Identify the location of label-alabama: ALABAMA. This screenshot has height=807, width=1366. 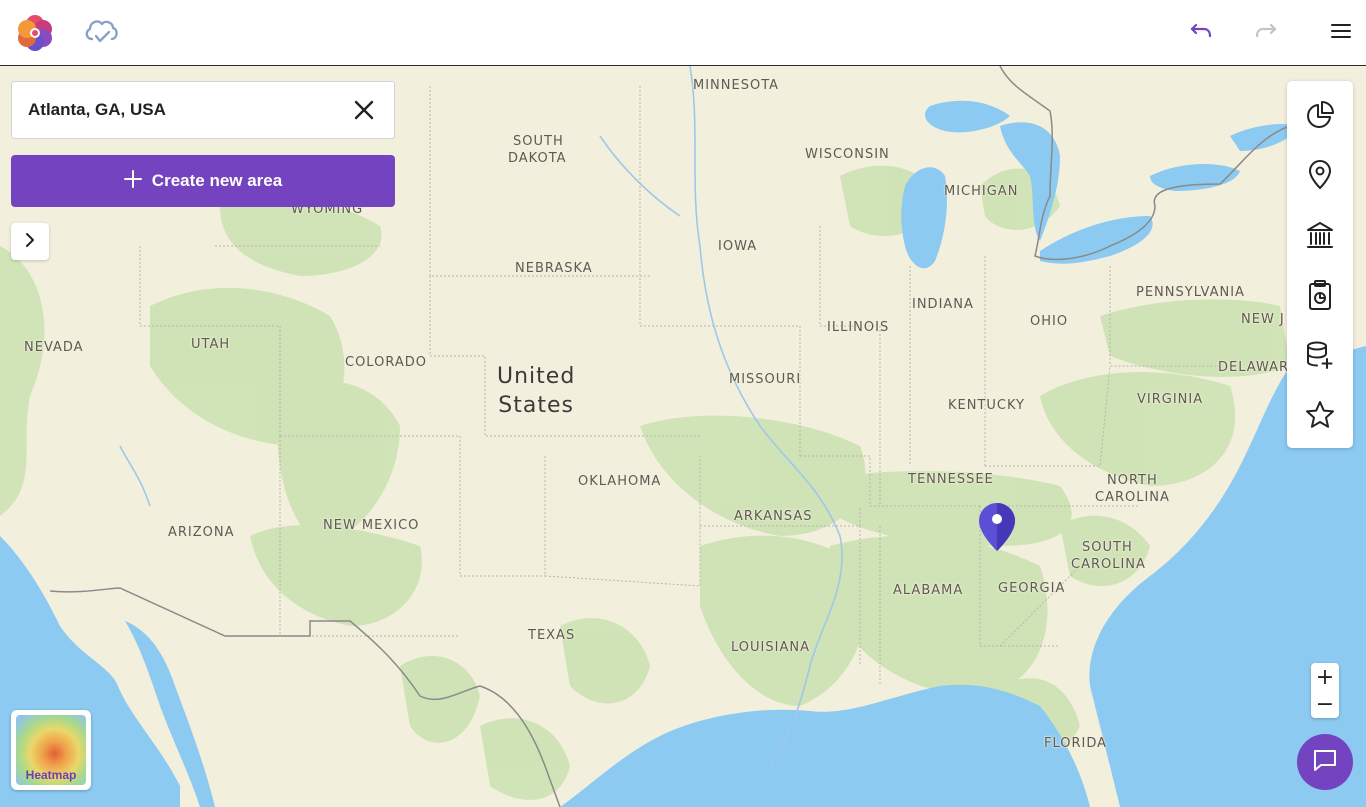
(928, 590).